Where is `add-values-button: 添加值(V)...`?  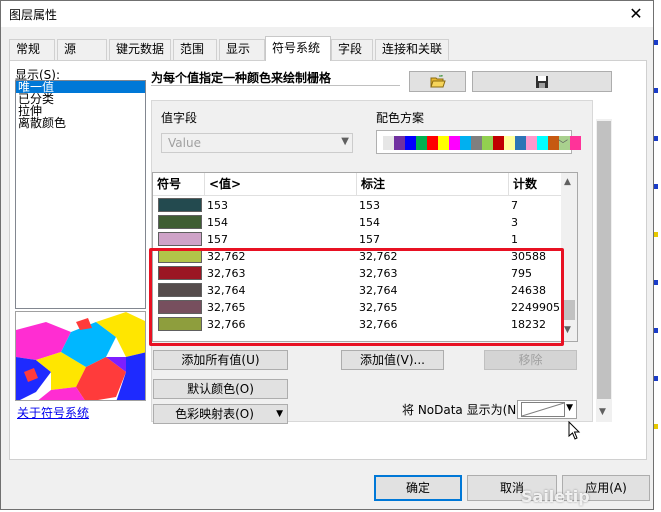
add-values-button: 添加值(V)... is located at coordinates (392, 360).